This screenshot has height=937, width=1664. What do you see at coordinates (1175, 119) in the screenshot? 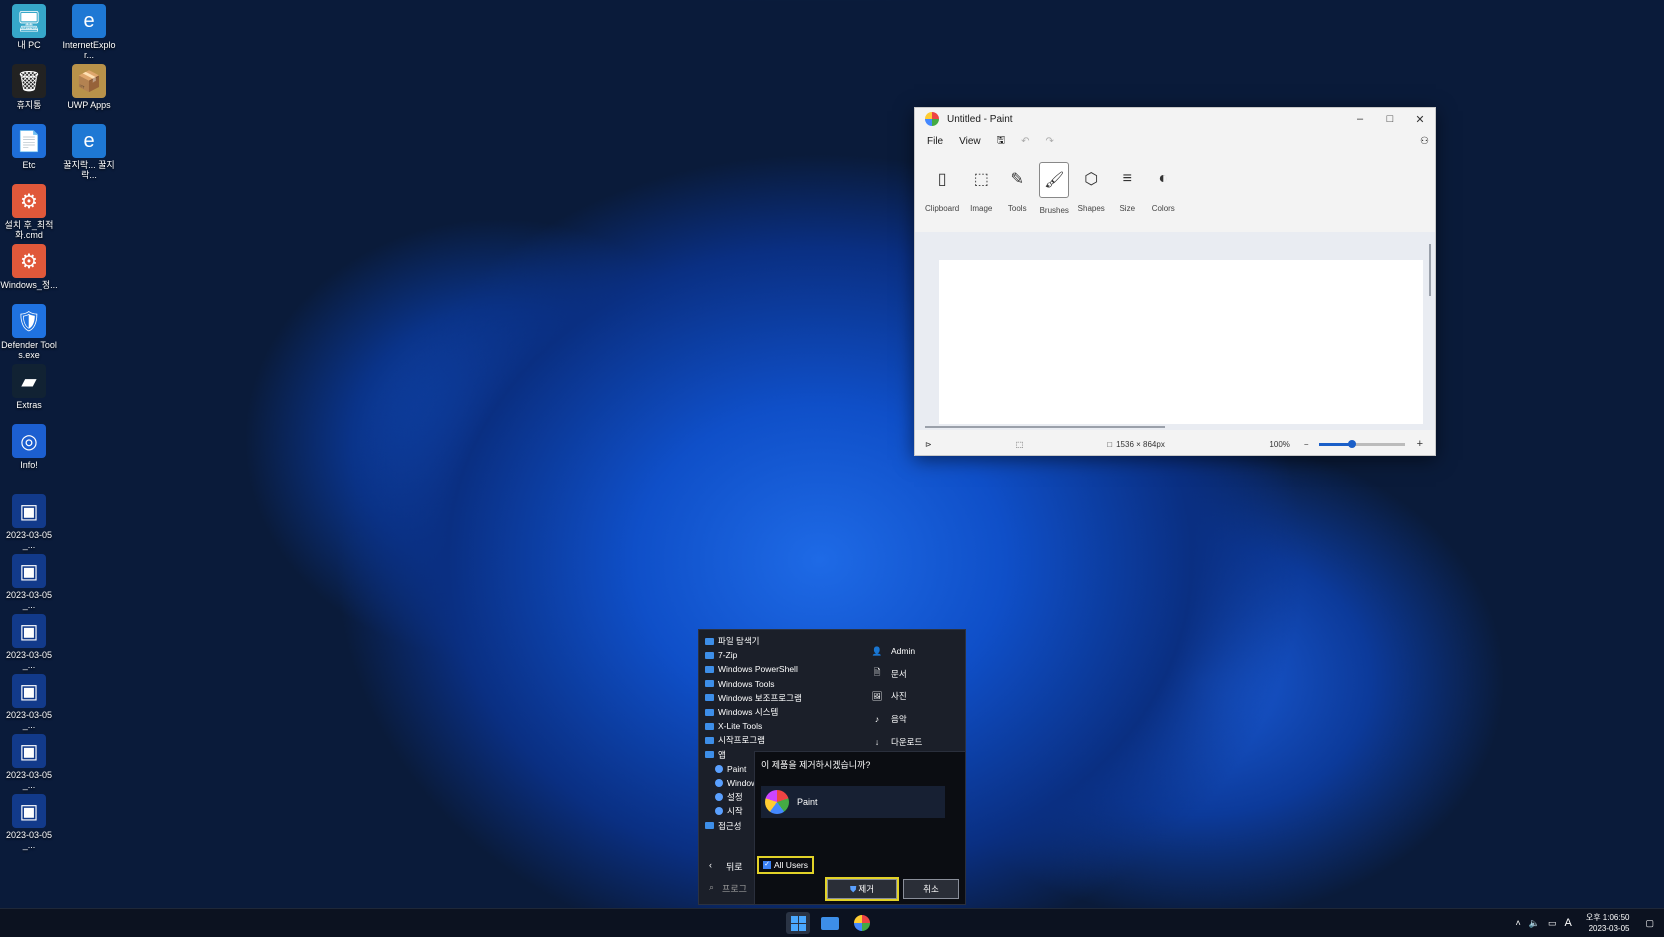
I see `paint-titlebar: Untitled - Paint – □ ✕` at bounding box center [1175, 119].